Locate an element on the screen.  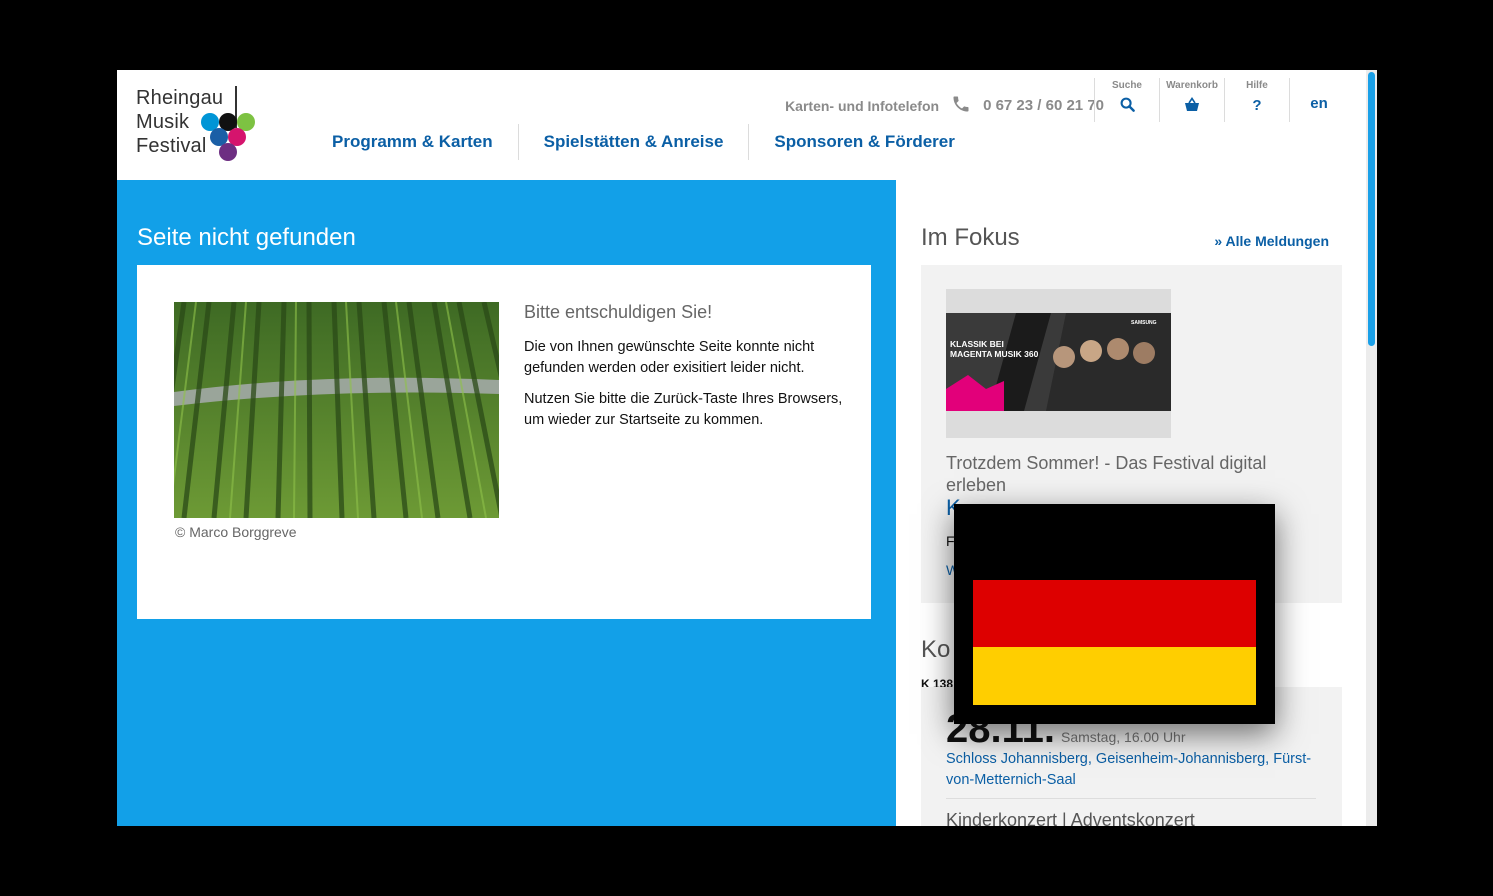
divider is located at coordinates (1131, 798).